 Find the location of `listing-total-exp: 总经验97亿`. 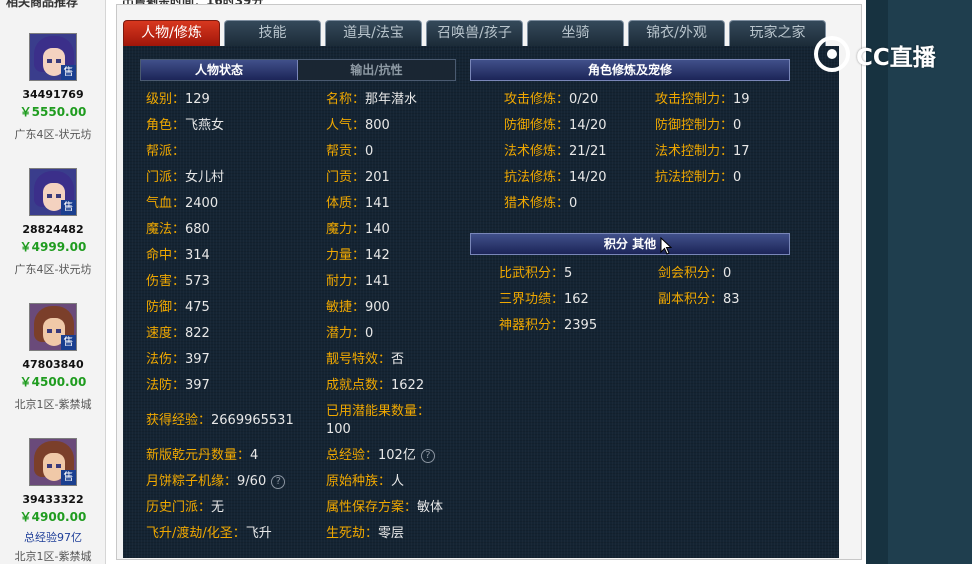

listing-total-exp: 总经验97亿 is located at coordinates (53, 537).